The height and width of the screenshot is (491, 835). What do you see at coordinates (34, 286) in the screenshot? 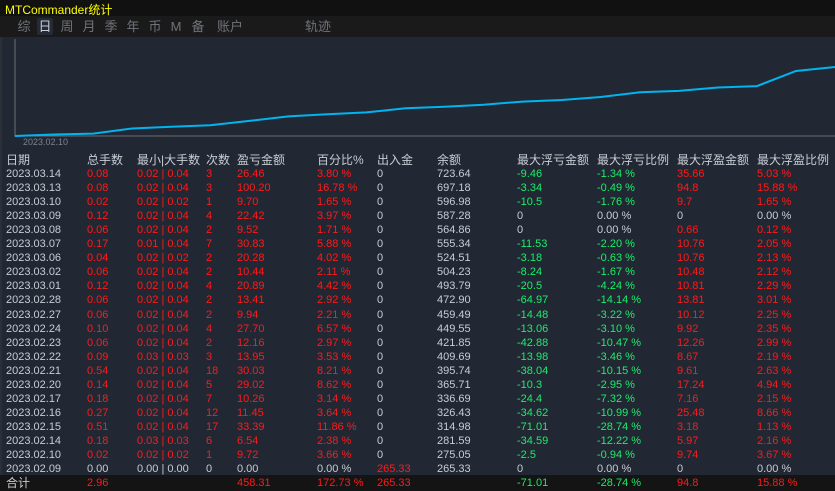
I see `cell: 2023.03.01` at bounding box center [34, 286].